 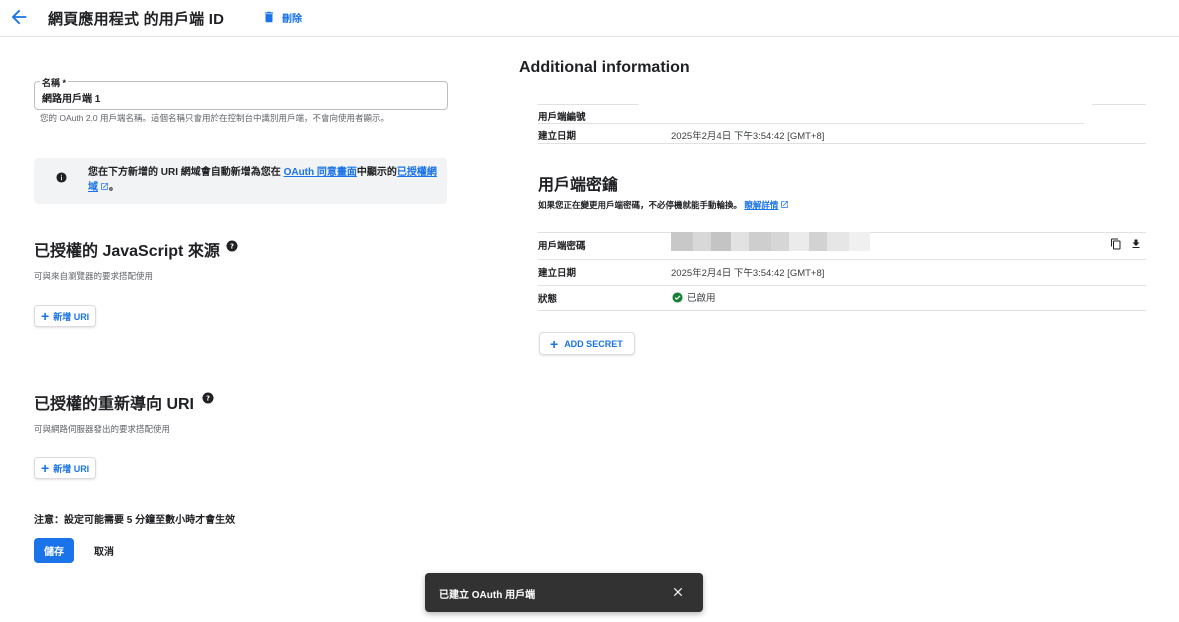 What do you see at coordinates (54, 82) in the screenshot?
I see `name-field-label: 名稱 *` at bounding box center [54, 82].